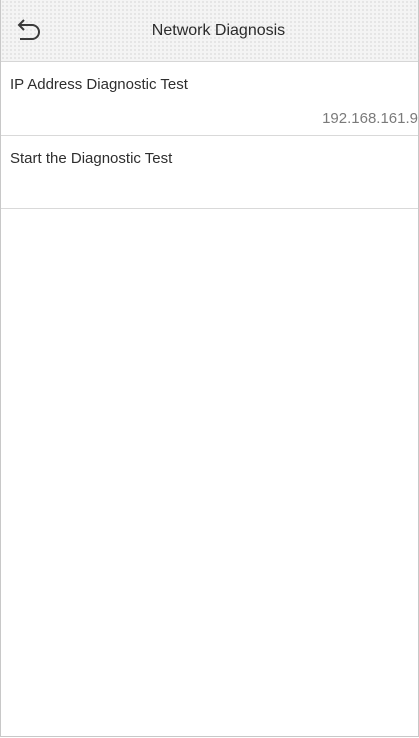 The width and height of the screenshot is (419, 738). I want to click on title-bar: Network Diagnosis, so click(209, 31).